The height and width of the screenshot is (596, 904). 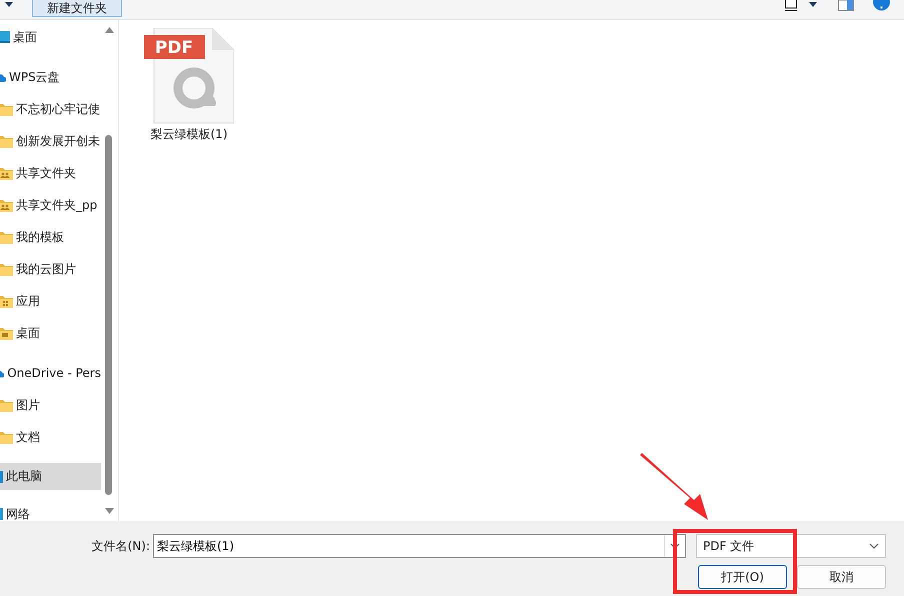 What do you see at coordinates (109, 511) in the screenshot?
I see `scroll-down-icon` at bounding box center [109, 511].